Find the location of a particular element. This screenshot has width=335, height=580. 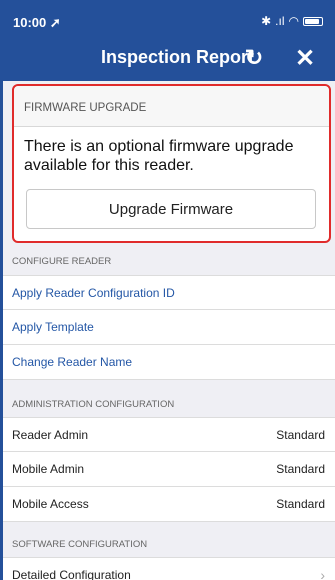

wifi-icon: ◠ is located at coordinates (293, 21).